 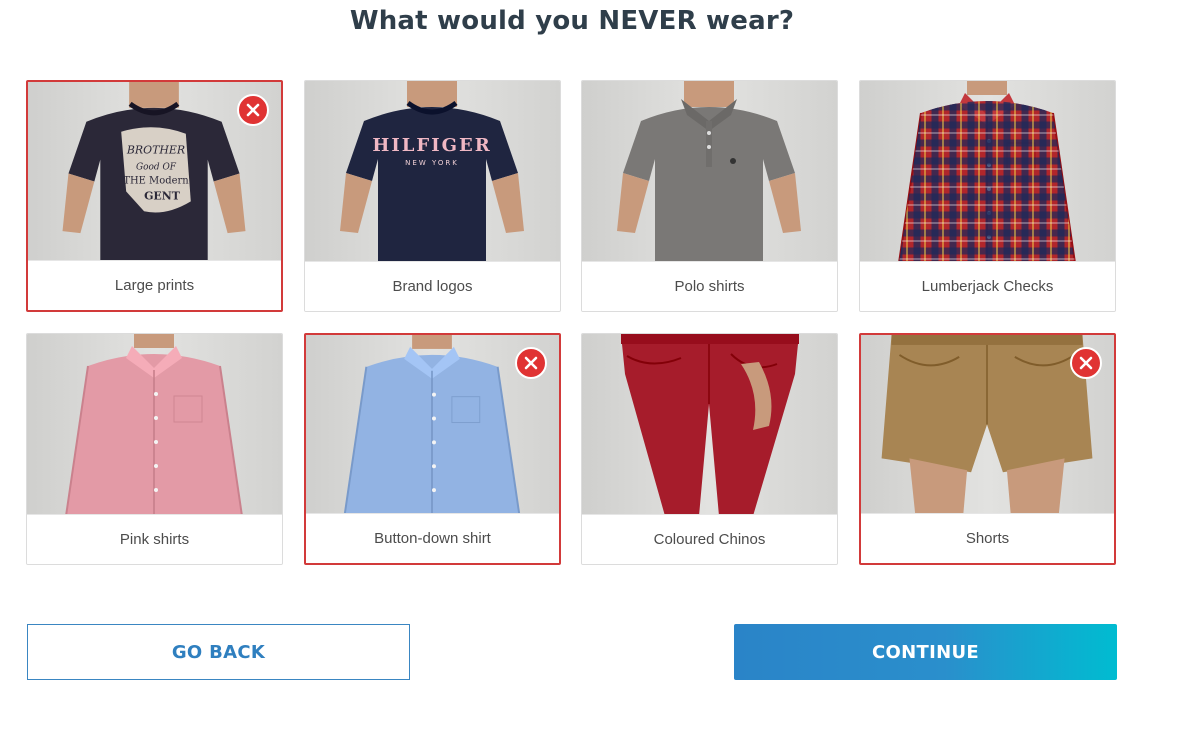 I want to click on svg-text: THE Modern, so click(x=156, y=180).